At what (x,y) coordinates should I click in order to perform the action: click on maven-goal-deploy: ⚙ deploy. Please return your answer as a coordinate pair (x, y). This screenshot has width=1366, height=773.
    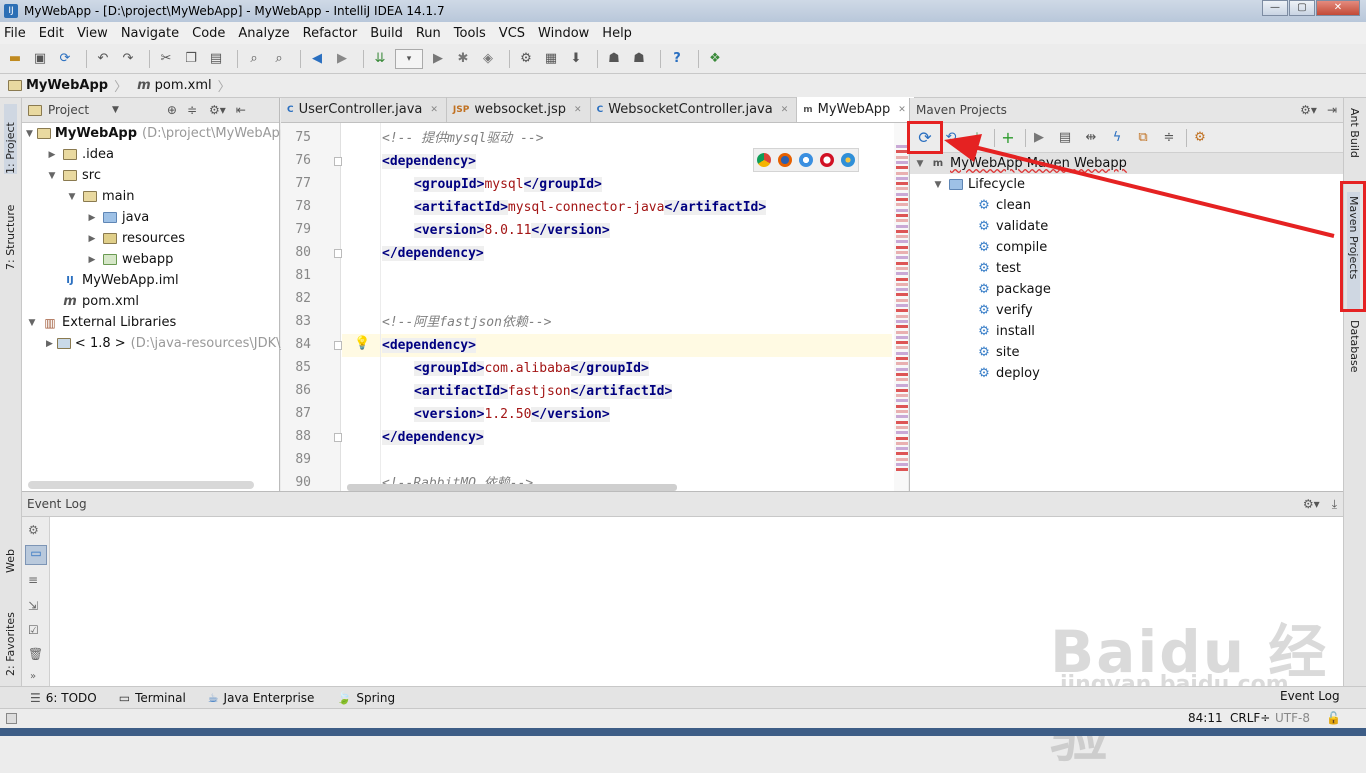
    Looking at the image, I should click on (1126, 373).